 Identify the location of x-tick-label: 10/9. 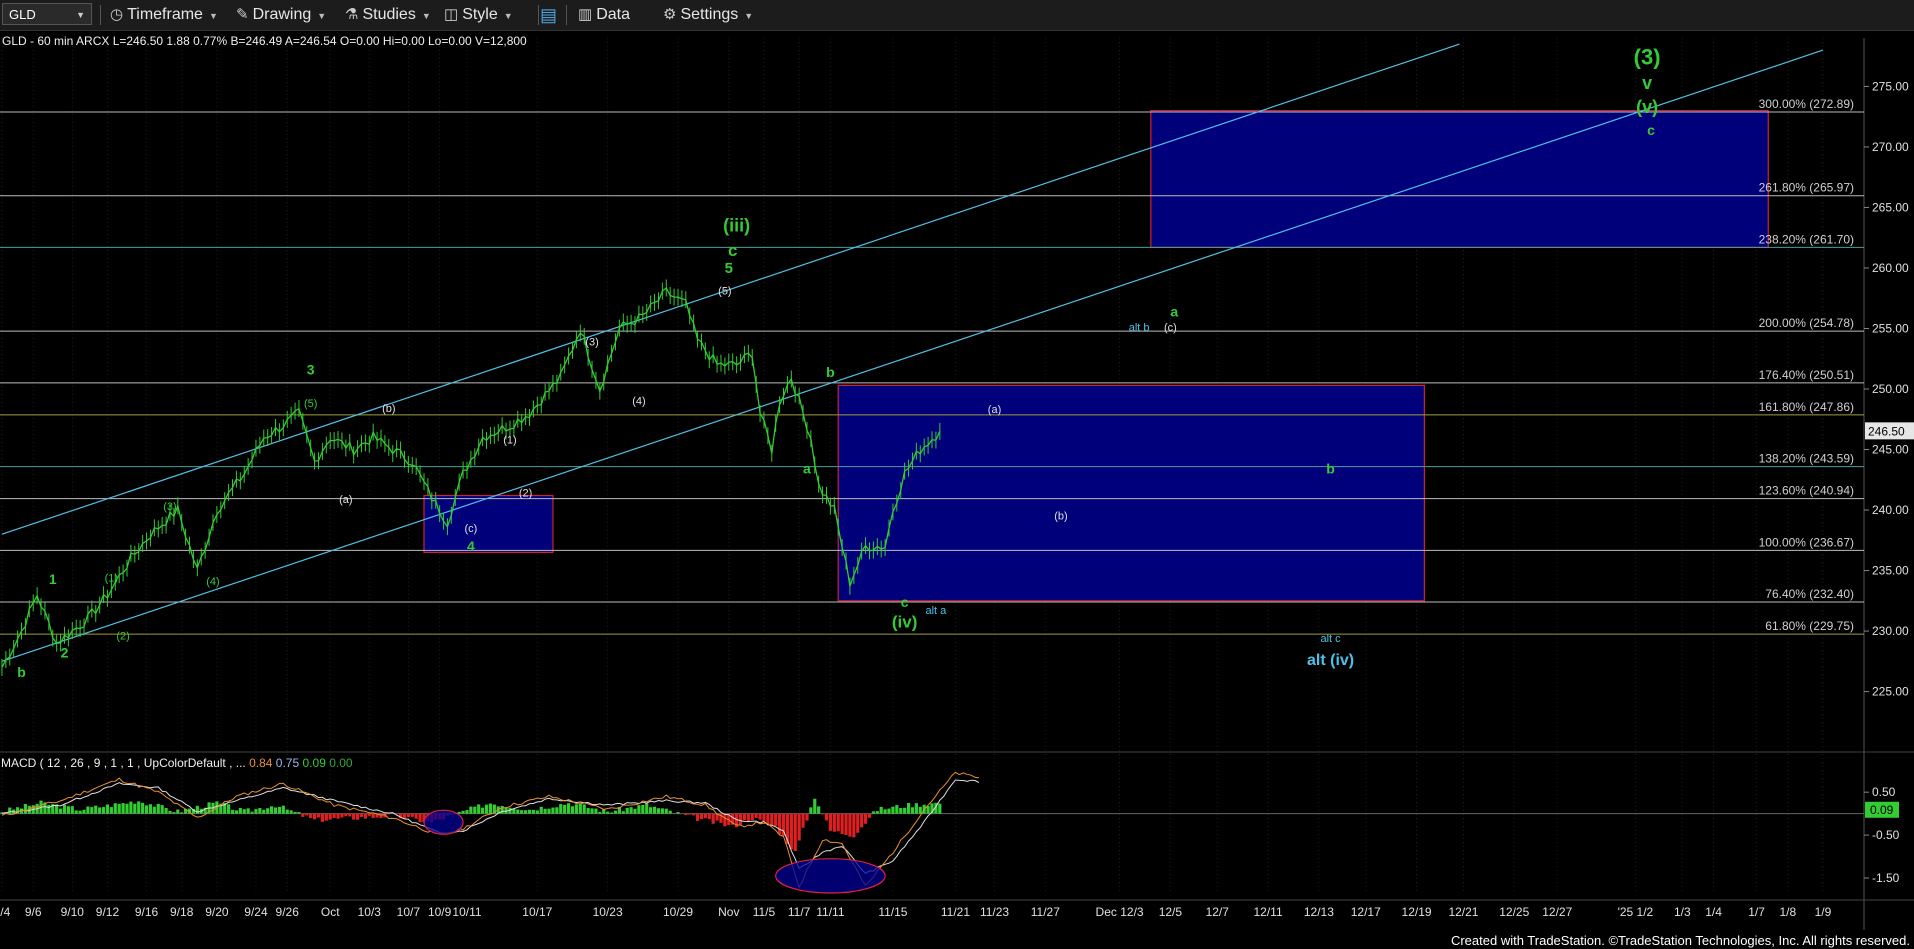
(440, 912).